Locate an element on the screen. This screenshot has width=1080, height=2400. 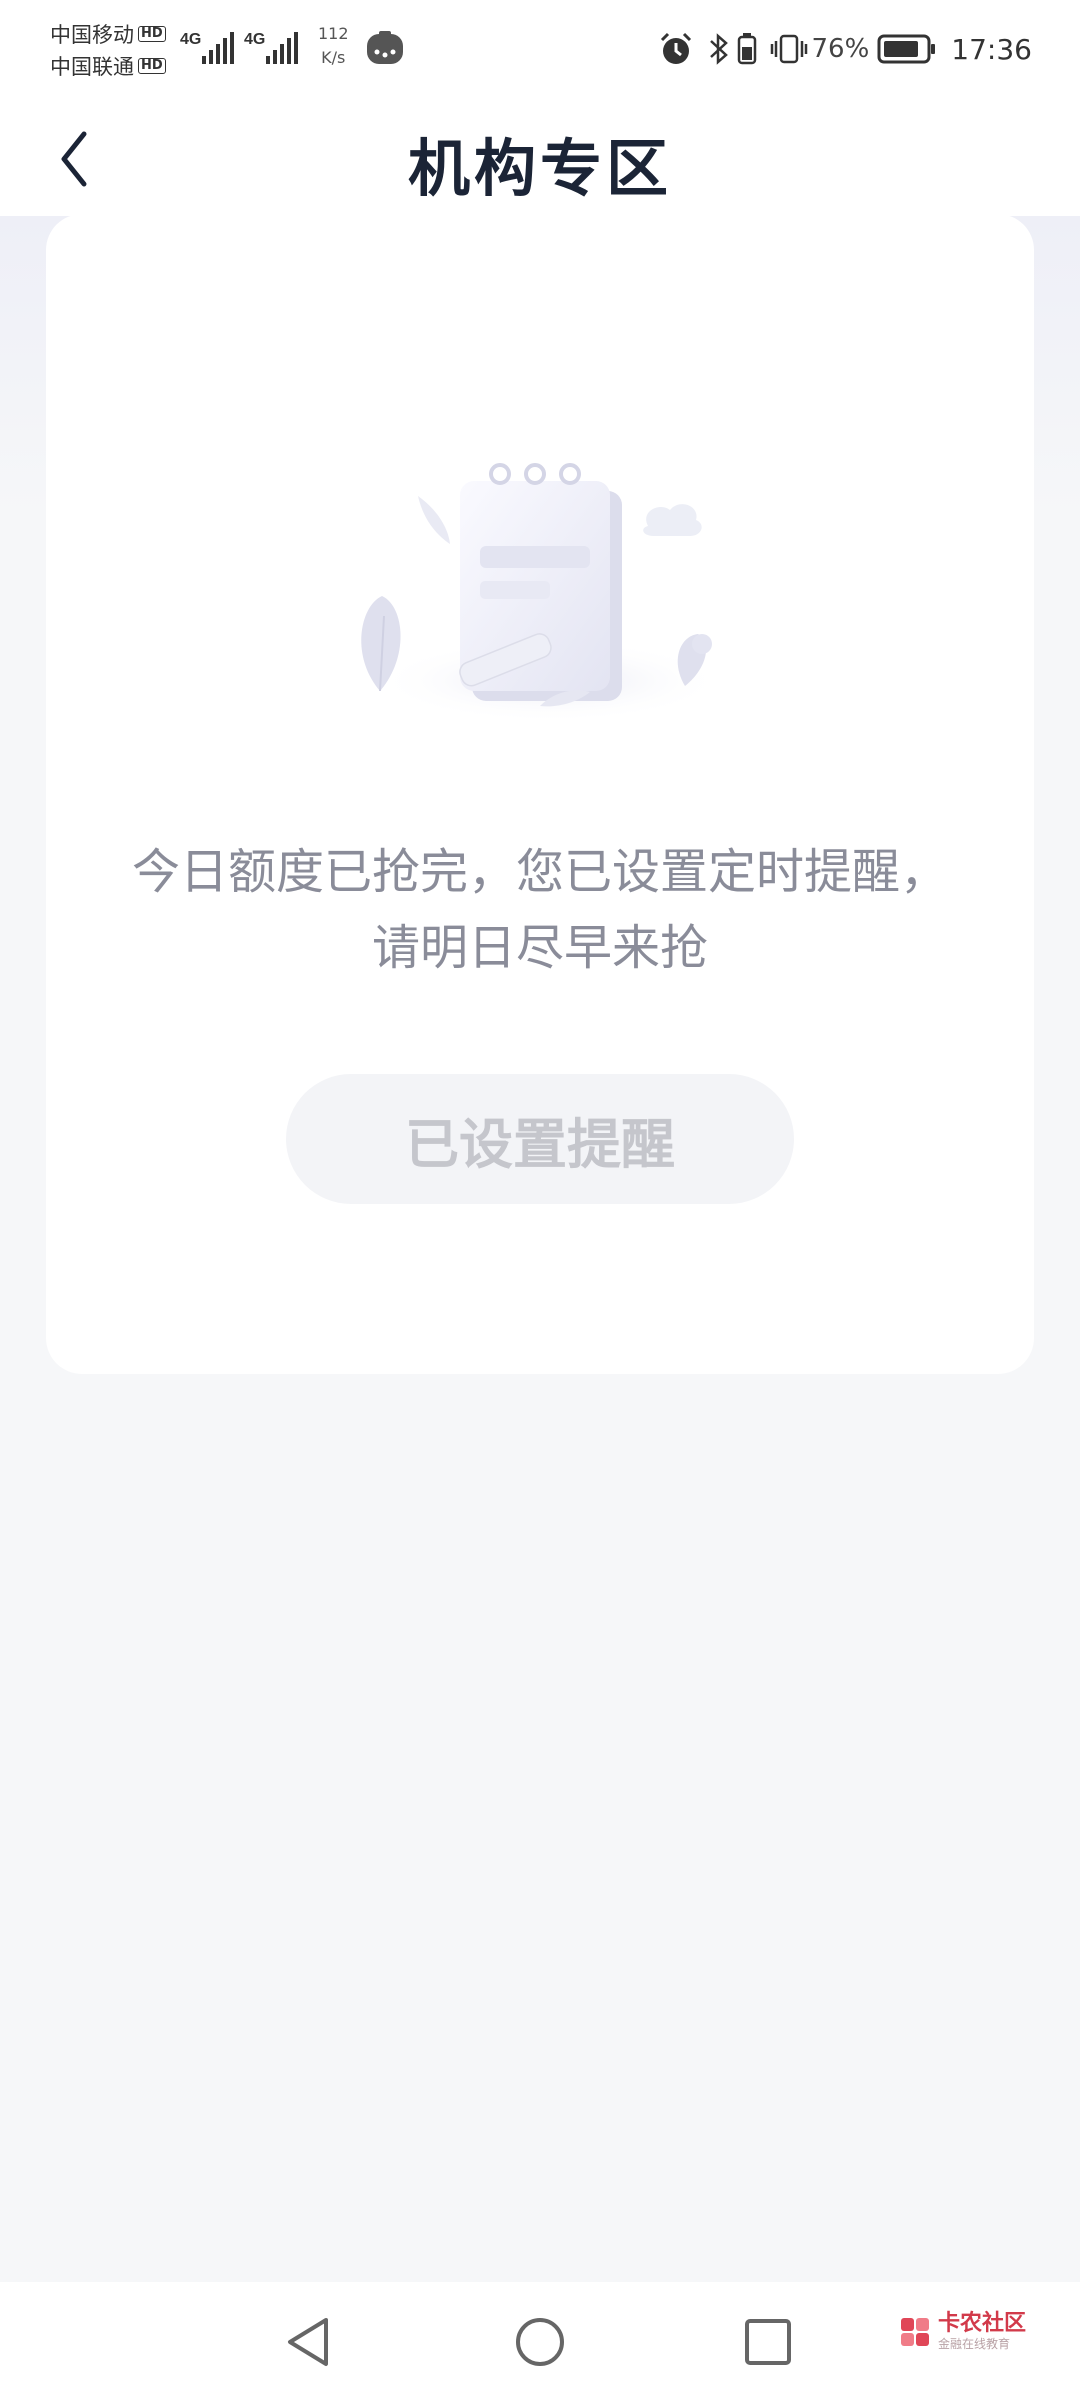
circle-home-icon is located at coordinates (540, 2342).